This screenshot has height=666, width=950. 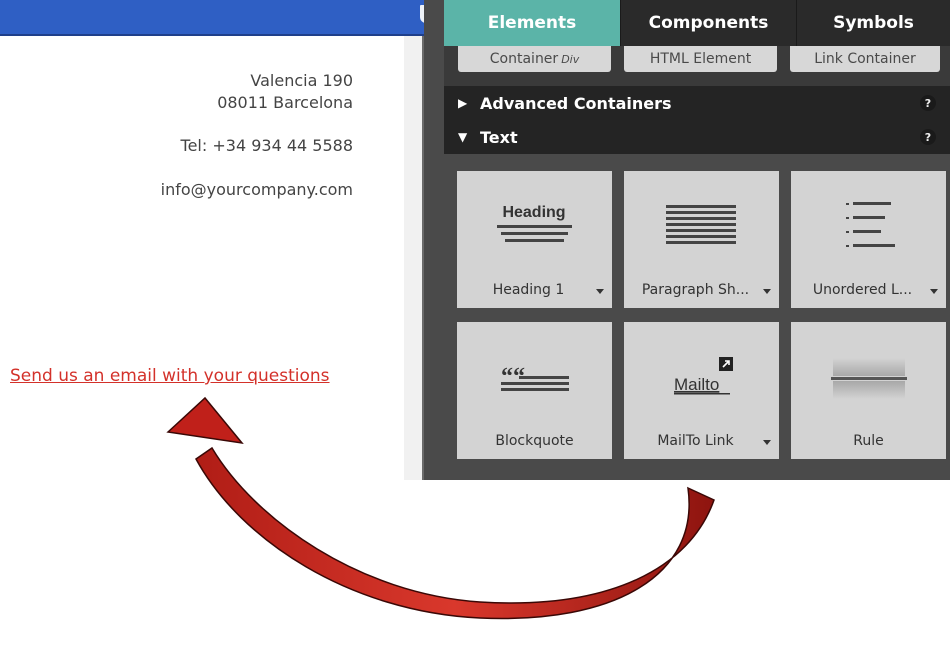 I want to click on arrow-body, so click(x=455, y=533).